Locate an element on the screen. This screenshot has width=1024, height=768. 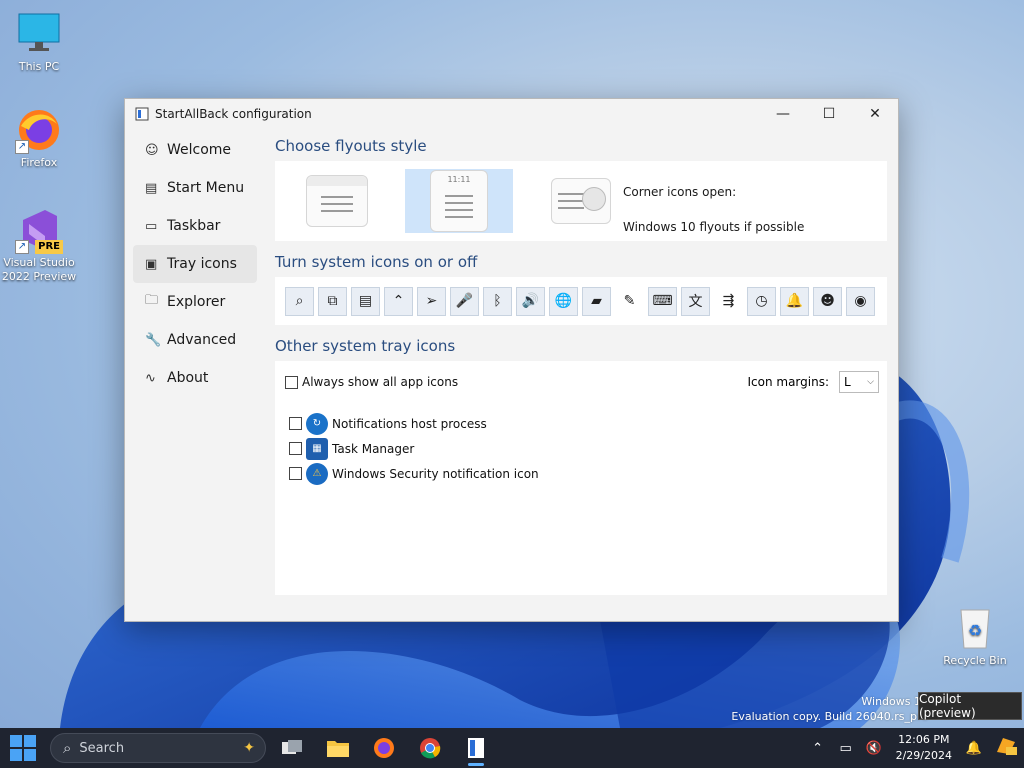
desktop-icon-label: Firefox is located at coordinates (39, 162).